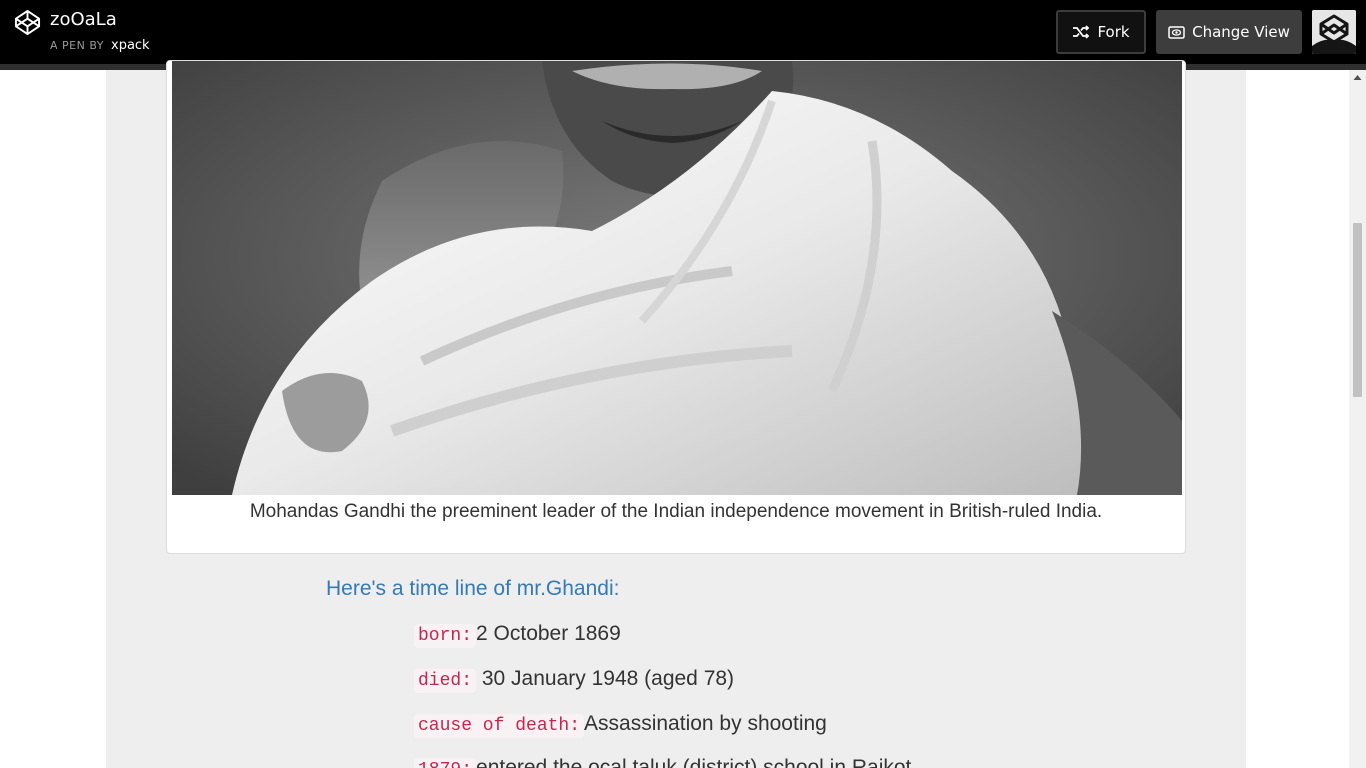  What do you see at coordinates (130, 45) in the screenshot?
I see `author-link: xpack` at bounding box center [130, 45].